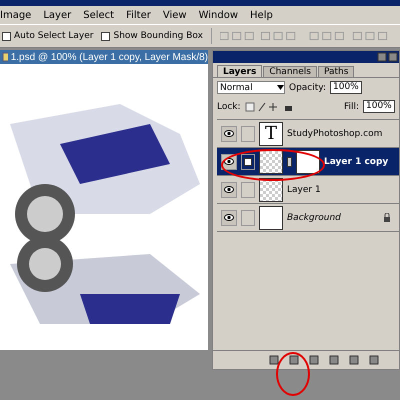 This screenshot has height=400, width=400. What do you see at coordinates (314, 217) in the screenshot?
I see `layer-name: Background` at bounding box center [314, 217].